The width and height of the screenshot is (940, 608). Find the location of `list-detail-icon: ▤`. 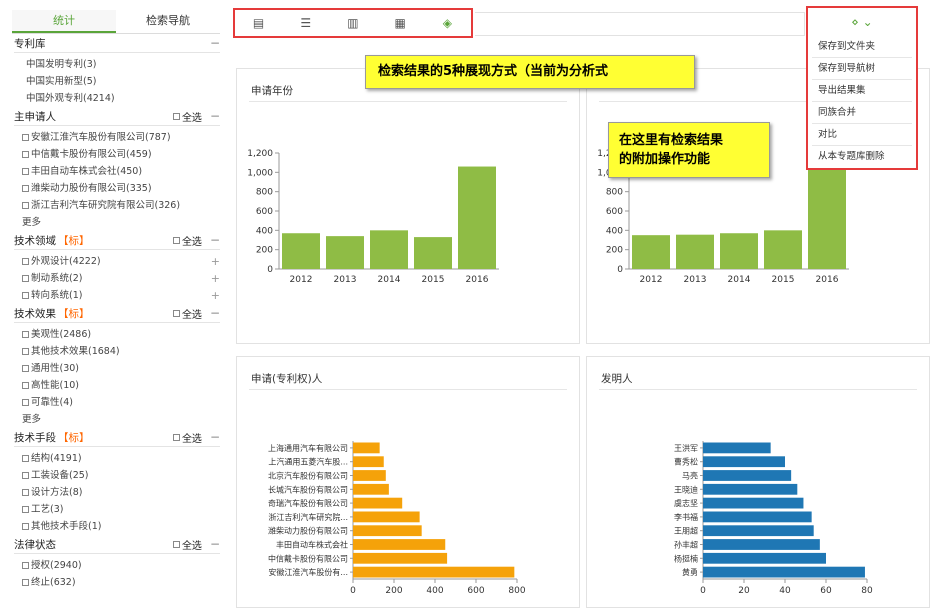

list-detail-icon: ▤ is located at coordinates (259, 23).